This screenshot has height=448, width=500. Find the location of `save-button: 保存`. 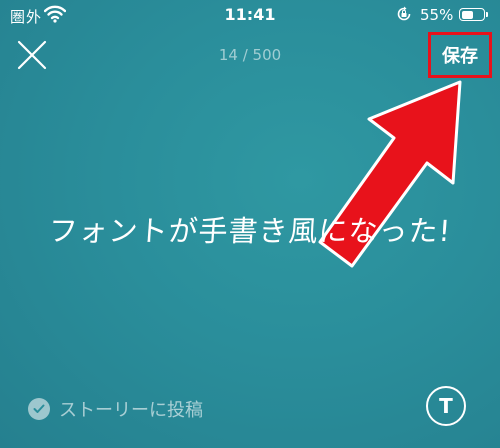

save-button: 保存 is located at coordinates (460, 55).